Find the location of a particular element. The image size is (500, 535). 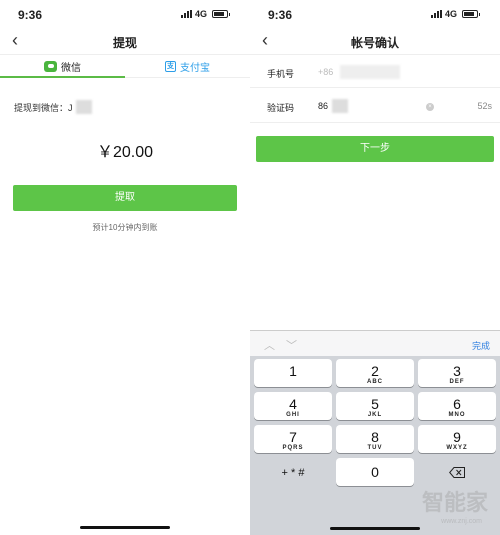

phone-label: 手机号 is located at coordinates (281, 74).